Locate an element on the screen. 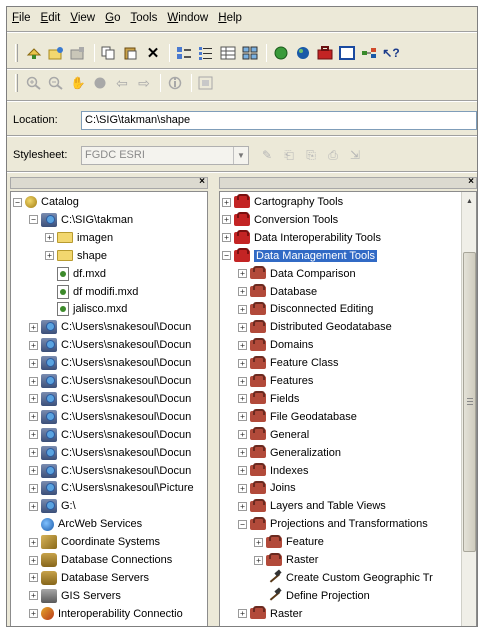  create-thumbnail-icon is located at coordinates (206, 83).